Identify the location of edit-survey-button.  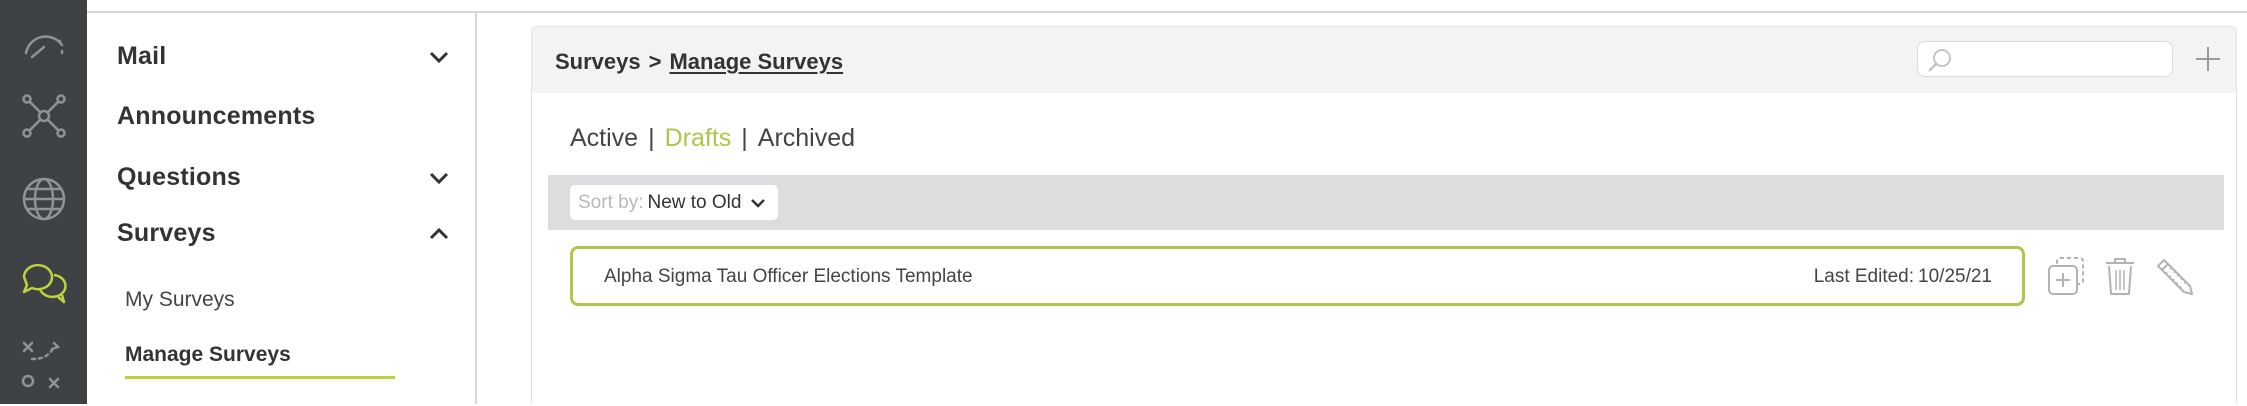
(2174, 276).